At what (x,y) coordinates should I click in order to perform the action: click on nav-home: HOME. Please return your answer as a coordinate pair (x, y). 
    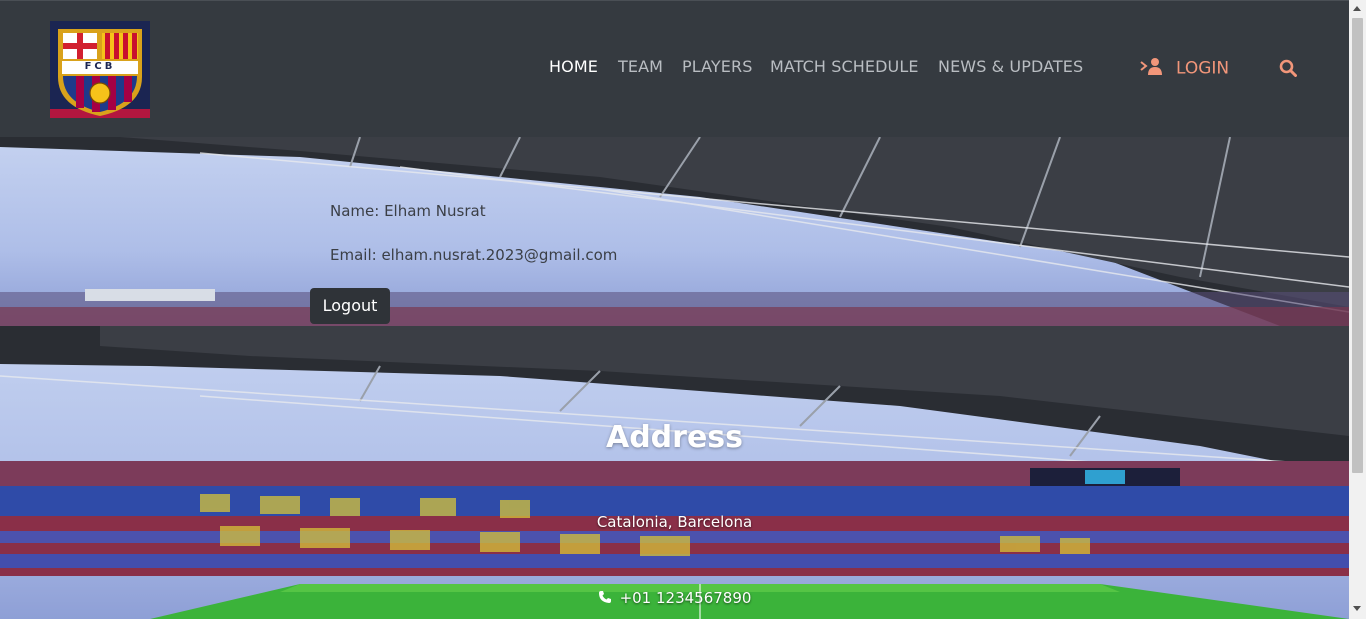
    Looking at the image, I should click on (573, 66).